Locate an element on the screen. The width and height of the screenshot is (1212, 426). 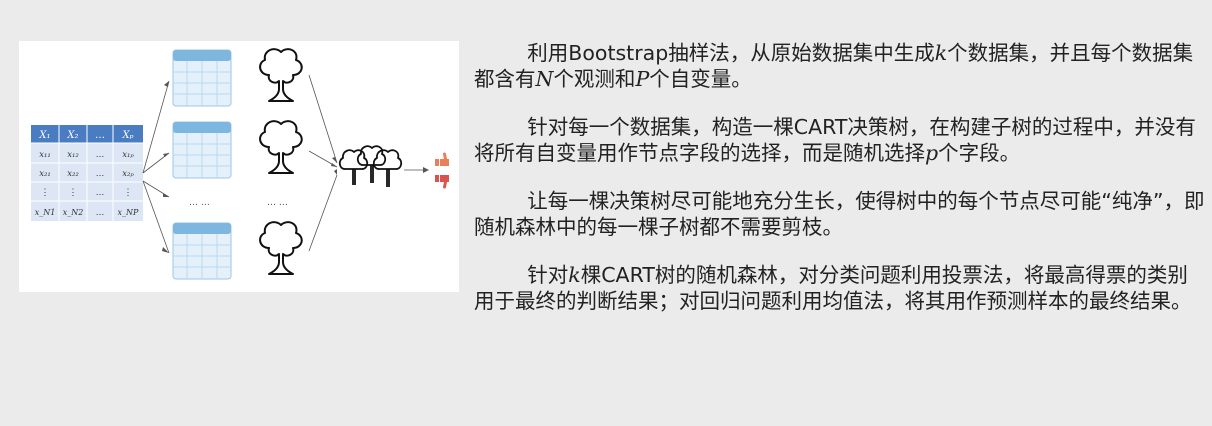
cell-r1c4: x₁ₚ is located at coordinates (128, 155).